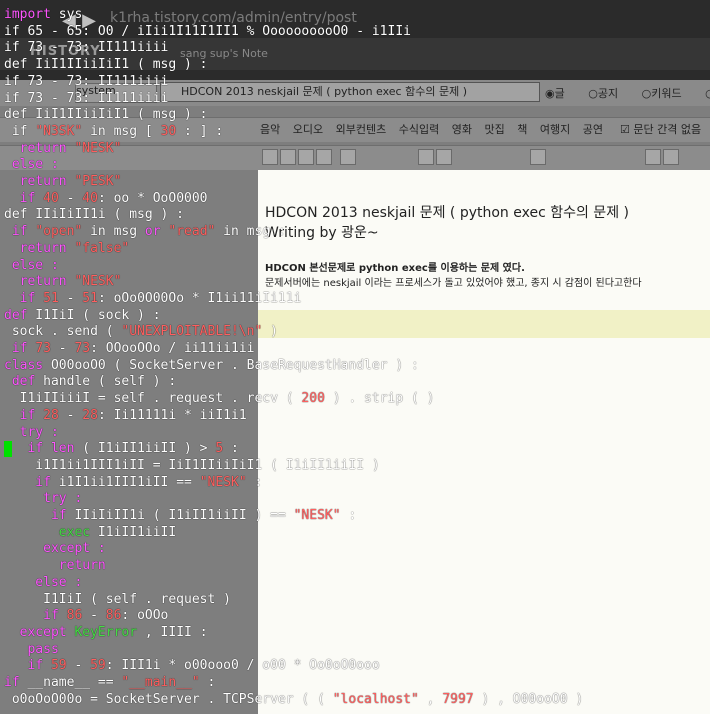 This screenshot has height=714, width=710. Describe the element at coordinates (270, 20) in the screenshot. I see `url-bar: k1rha.tistory.com/admin/entry/post` at that location.